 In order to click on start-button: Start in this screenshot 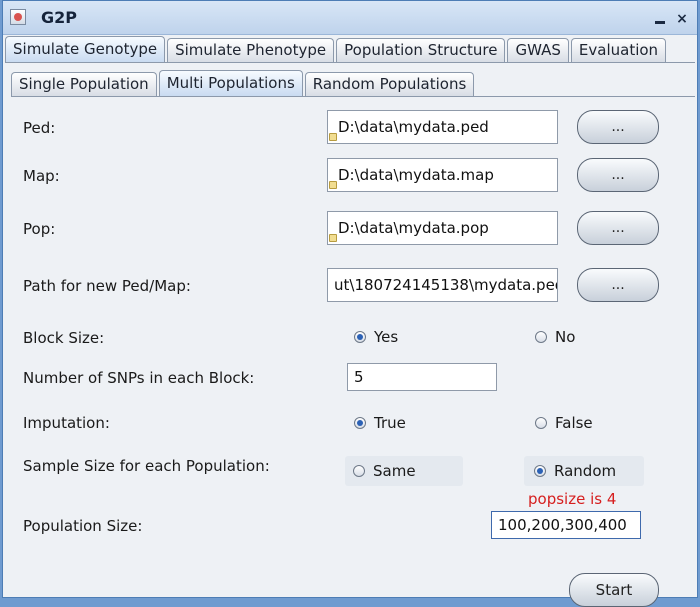, I will do `click(614, 590)`.